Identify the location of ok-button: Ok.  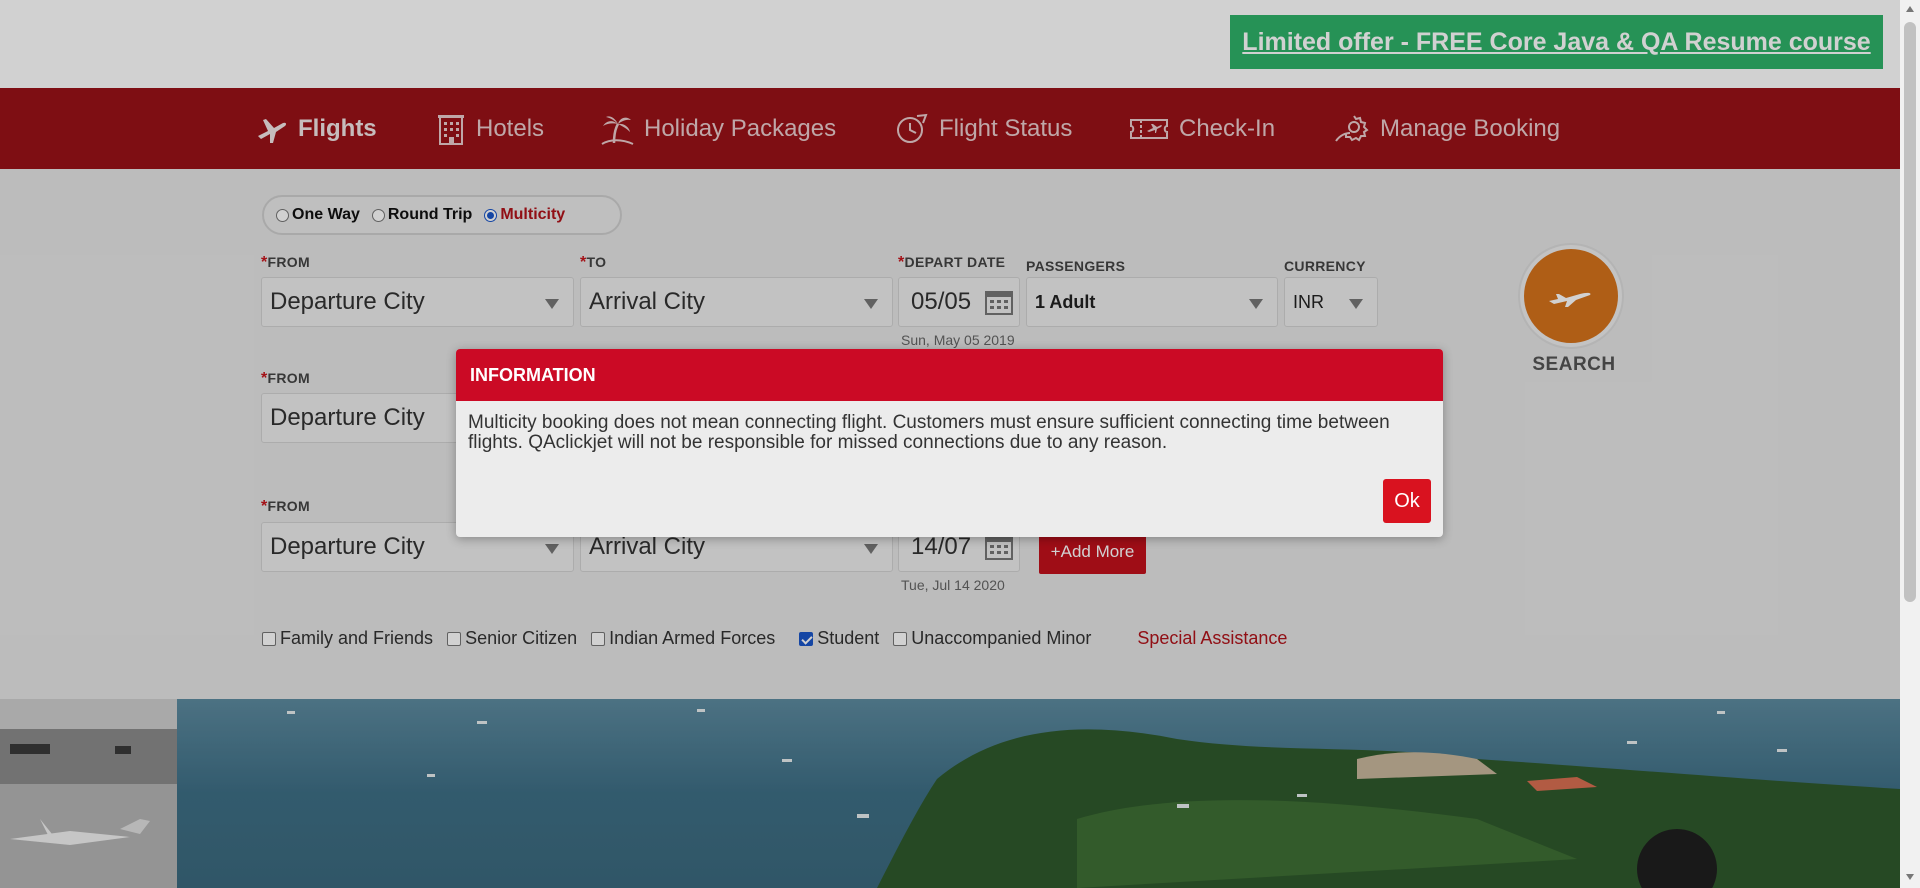
(1407, 501).